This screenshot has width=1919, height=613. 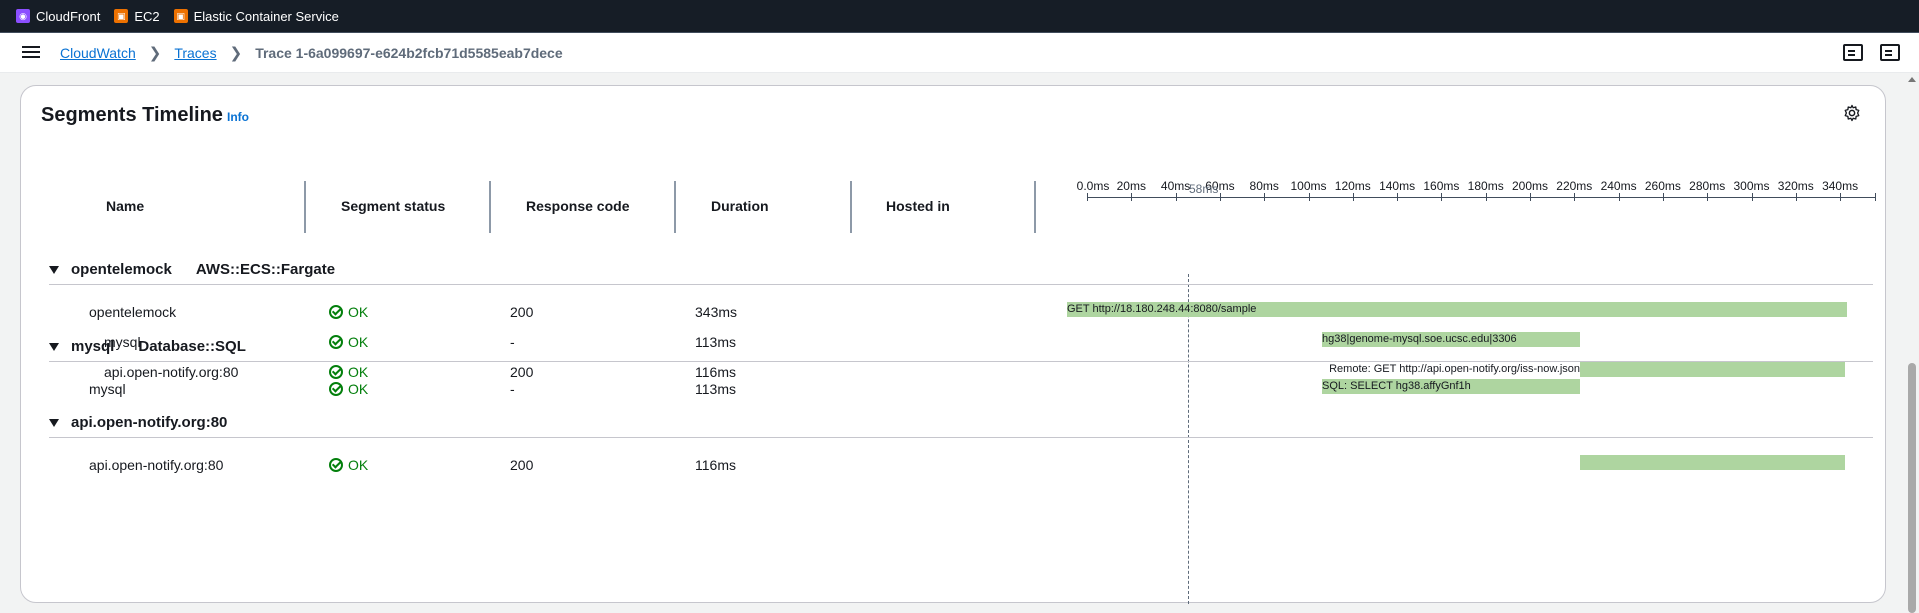 I want to click on column-header-status: Segment status, so click(x=393, y=206).